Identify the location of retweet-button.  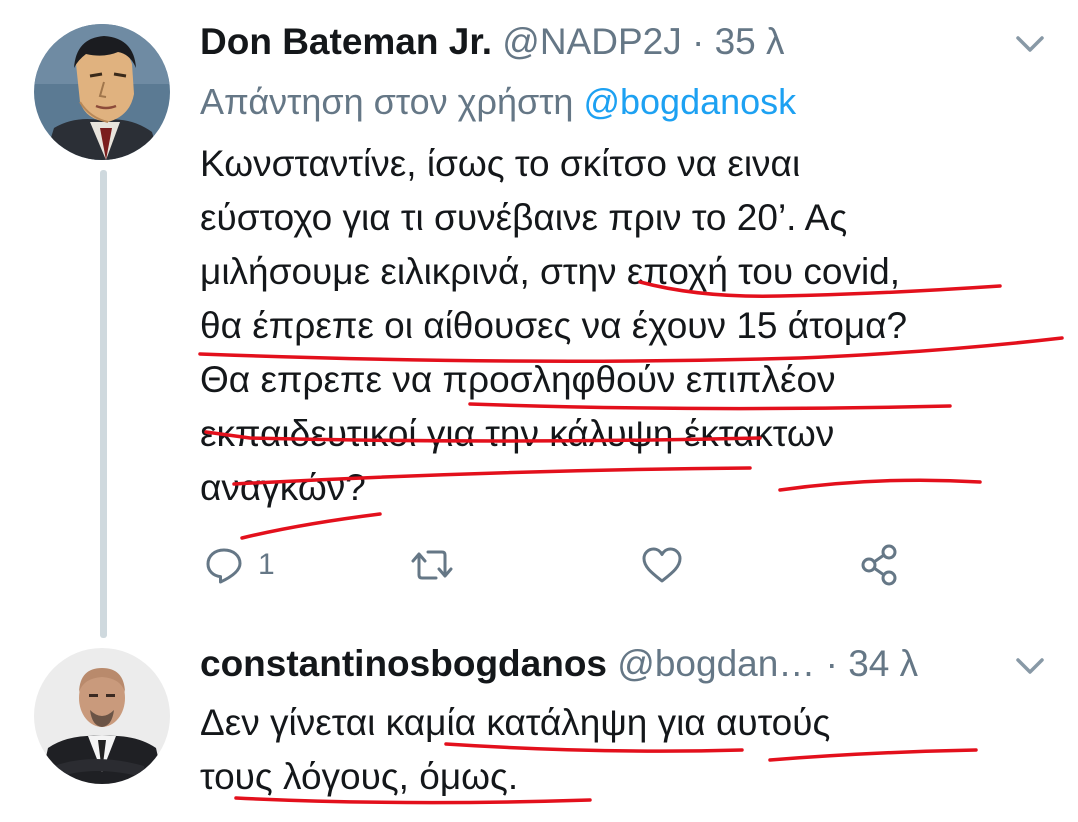
(432, 565).